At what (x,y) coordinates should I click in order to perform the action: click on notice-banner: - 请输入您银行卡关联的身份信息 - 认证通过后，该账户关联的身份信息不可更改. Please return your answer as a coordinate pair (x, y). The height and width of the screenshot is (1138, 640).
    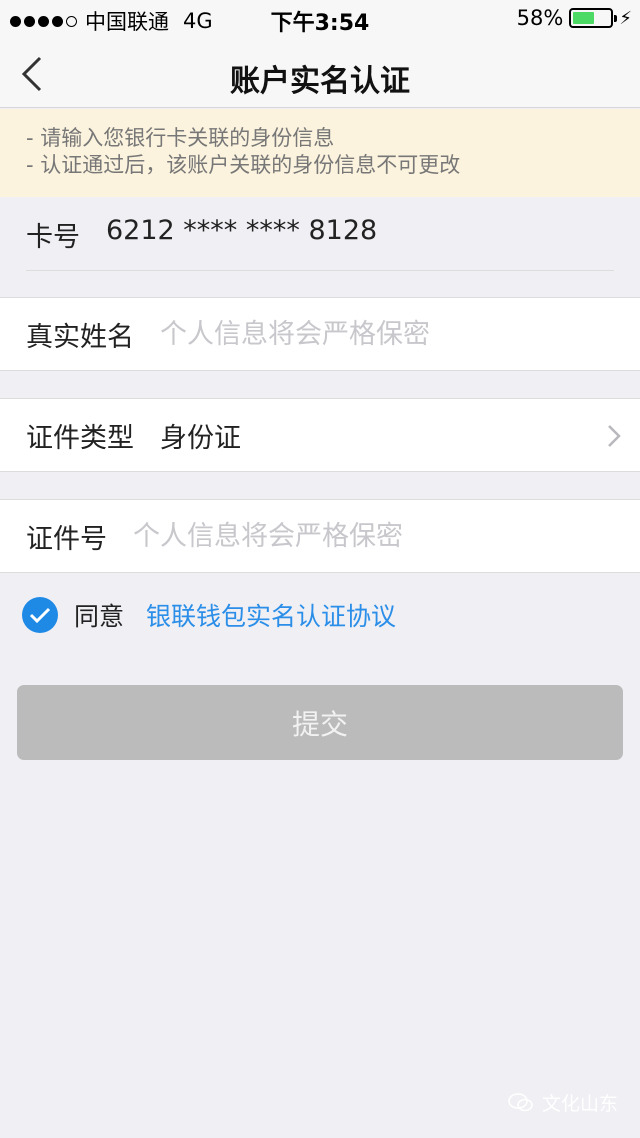
    Looking at the image, I should click on (320, 153).